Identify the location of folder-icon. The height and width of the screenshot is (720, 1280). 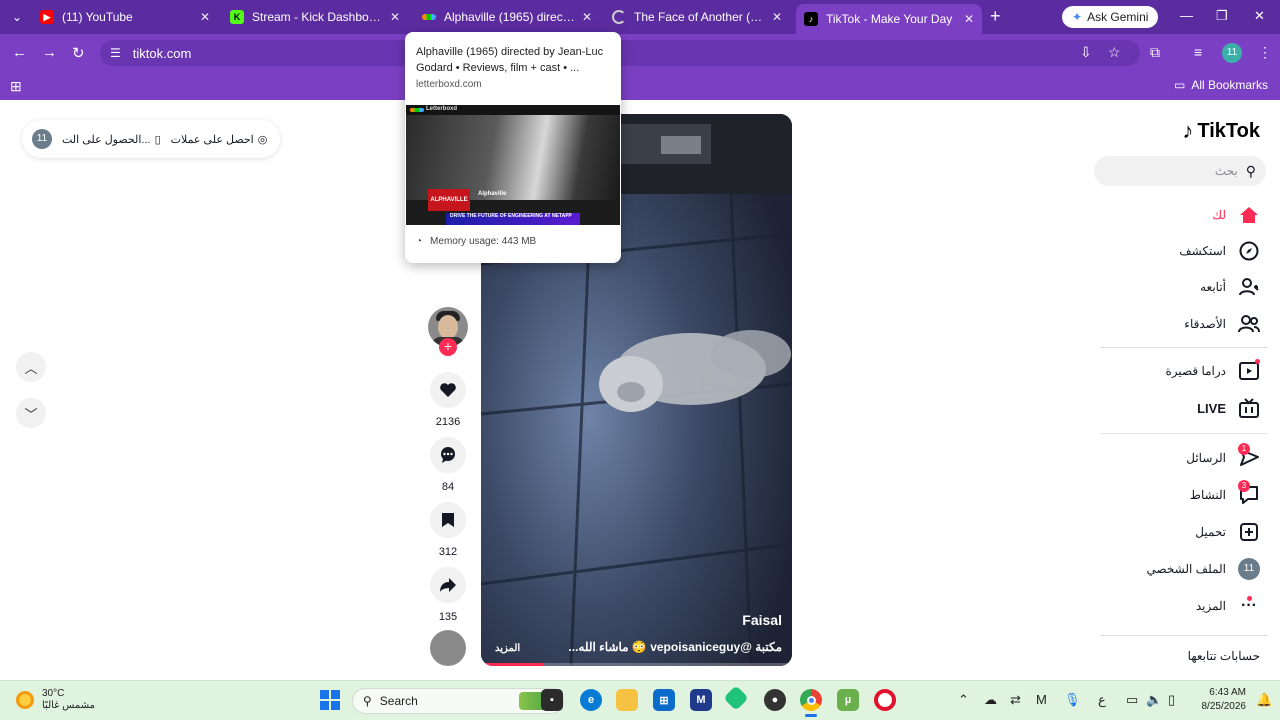
(627, 700).